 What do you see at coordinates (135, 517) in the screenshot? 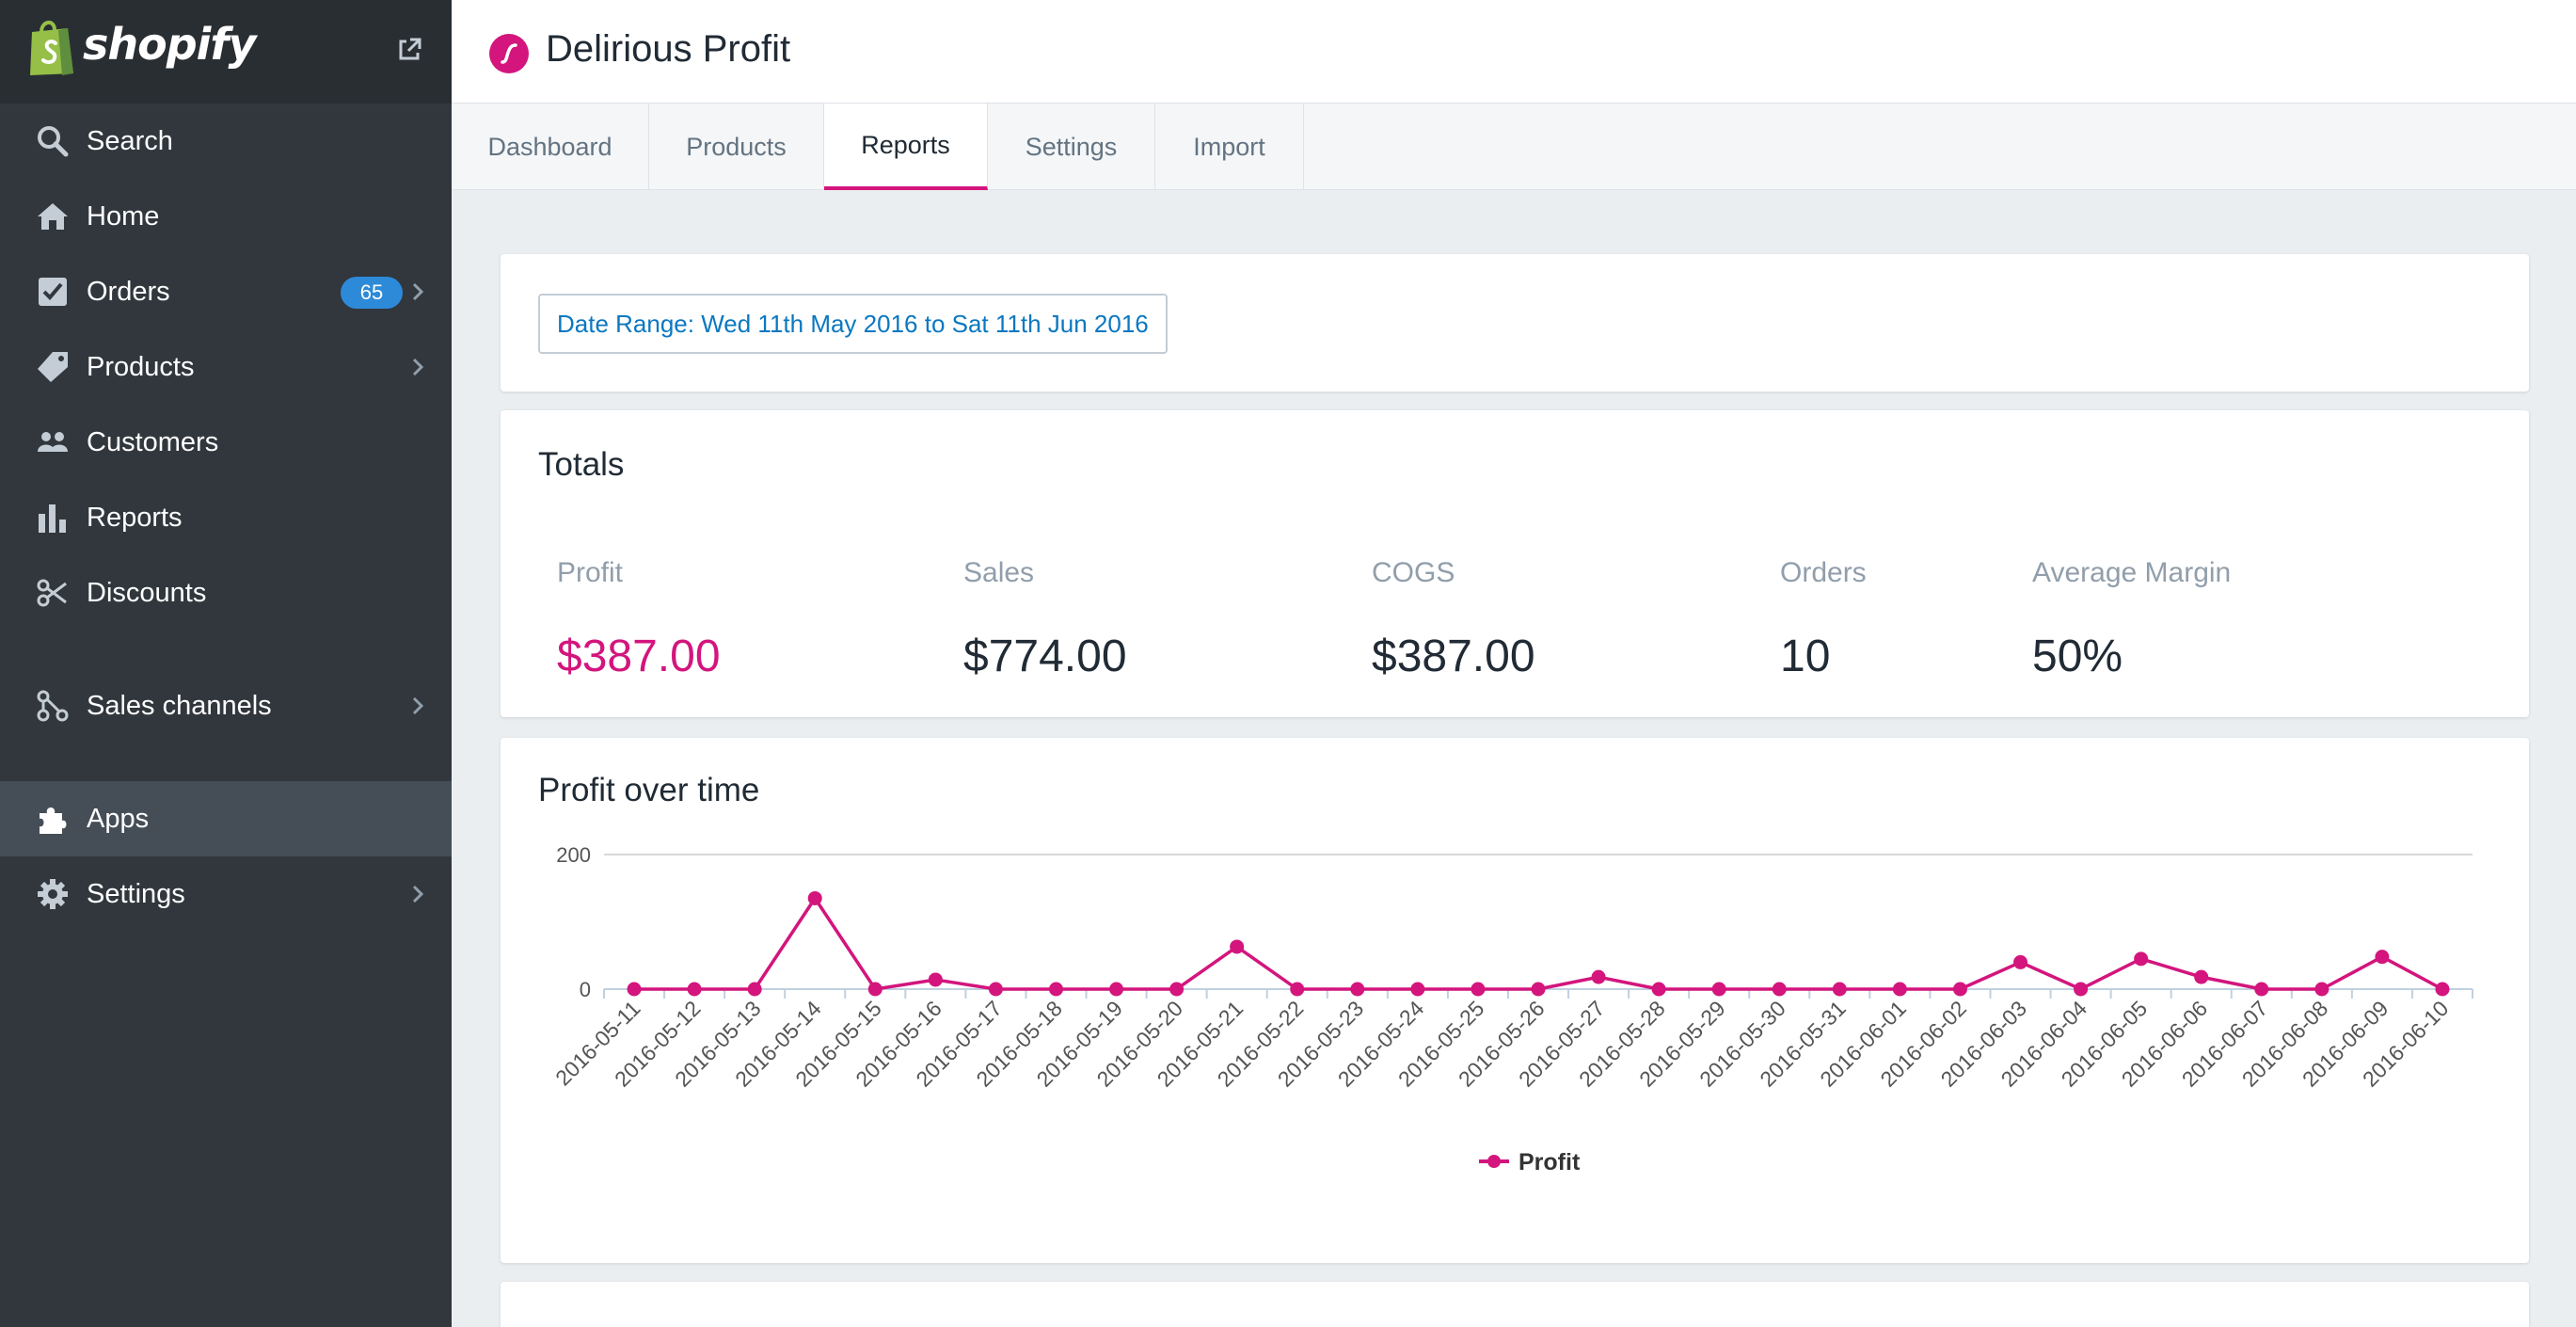
I see `sidebar-item-label: Reports` at bounding box center [135, 517].